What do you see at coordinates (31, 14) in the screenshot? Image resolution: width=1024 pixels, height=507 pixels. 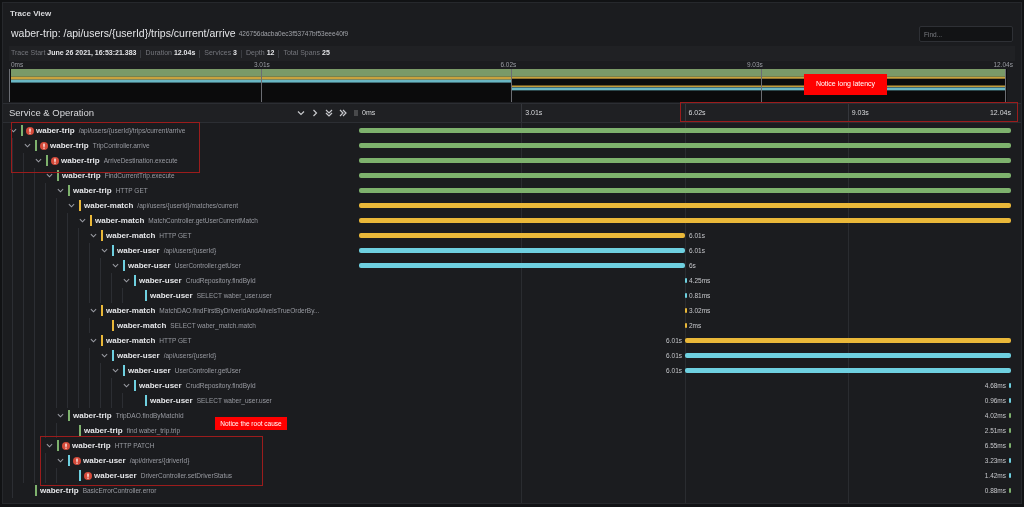 I see `panel-title: Trace View` at bounding box center [31, 14].